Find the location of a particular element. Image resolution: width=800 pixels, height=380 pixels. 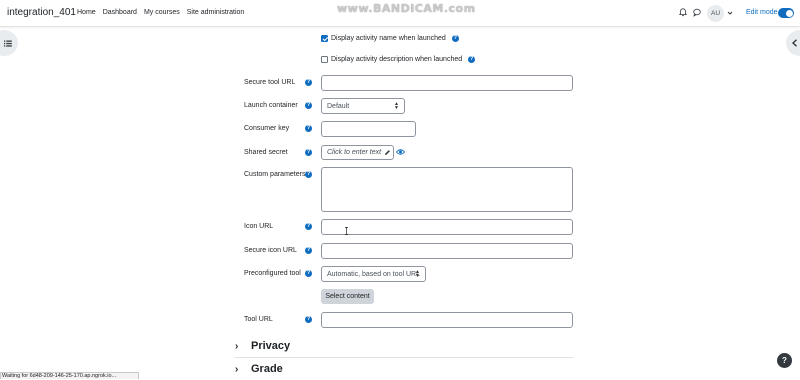

reveal-secret-eye-icon is located at coordinates (400, 152).